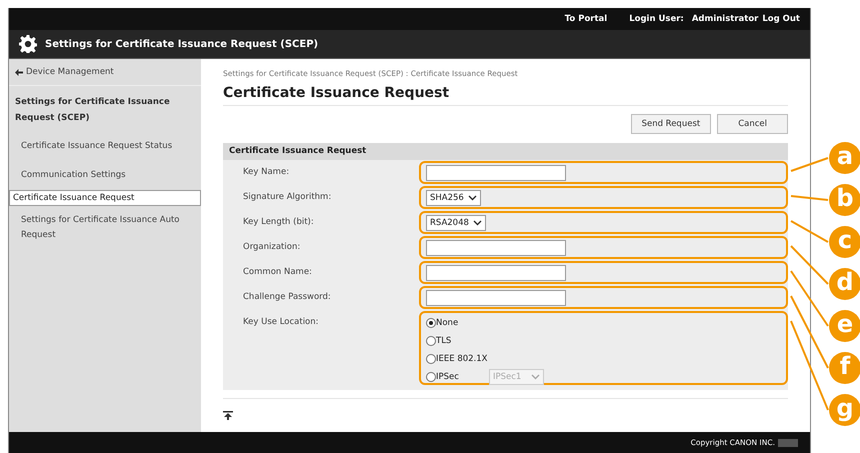 The image size is (860, 453). I want to click on field-label: Challenge Password:, so click(287, 297).